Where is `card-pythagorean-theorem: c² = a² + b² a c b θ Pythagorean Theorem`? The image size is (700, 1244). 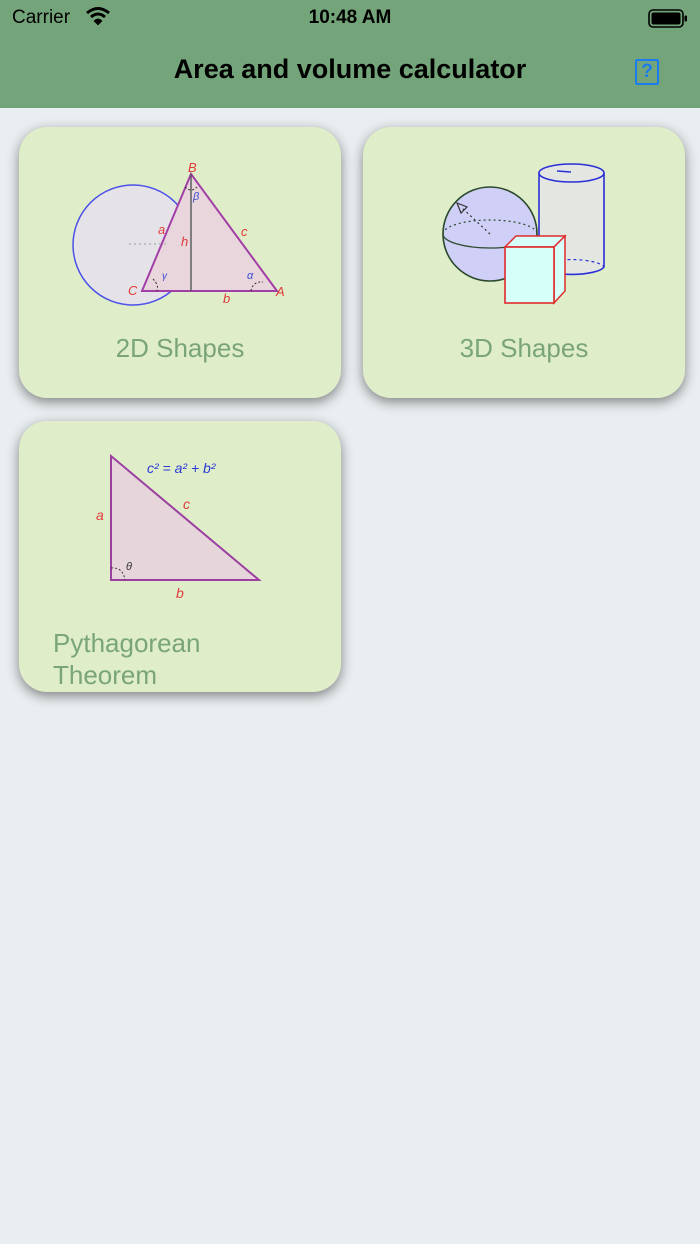
card-pythagorean-theorem: c² = a² + b² a c b θ Pythagorean Theorem is located at coordinates (180, 556).